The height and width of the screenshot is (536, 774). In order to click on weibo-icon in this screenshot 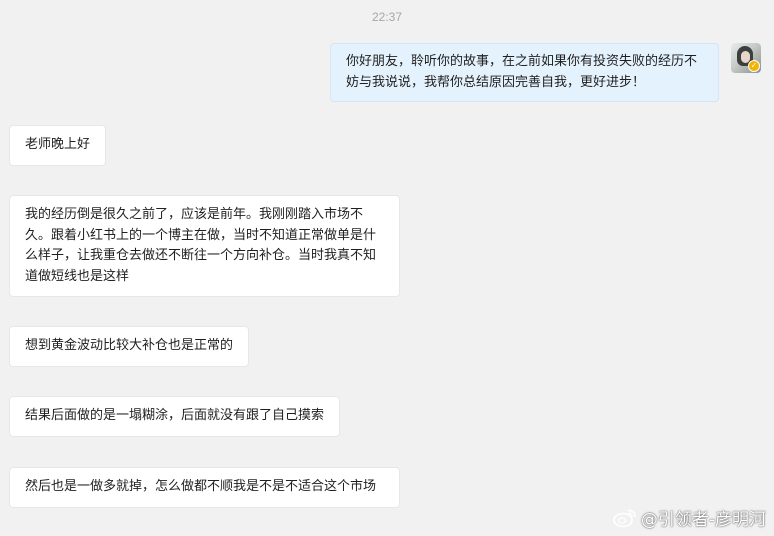, I will do `click(625, 518)`.